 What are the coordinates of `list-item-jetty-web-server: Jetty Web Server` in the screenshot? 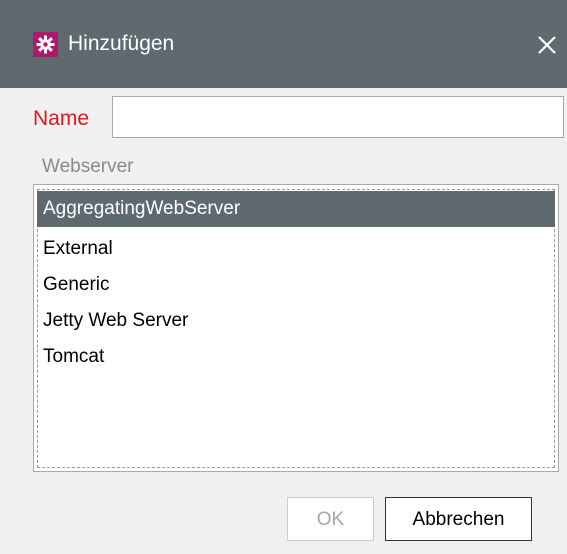 It's located at (296, 321).